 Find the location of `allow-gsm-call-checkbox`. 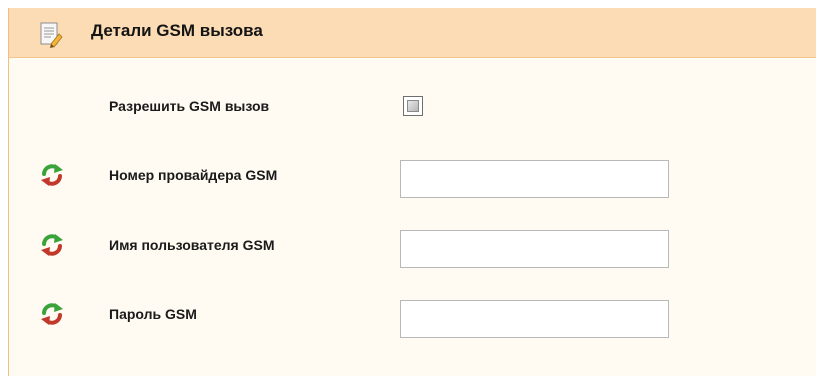

allow-gsm-call-checkbox is located at coordinates (413, 106).